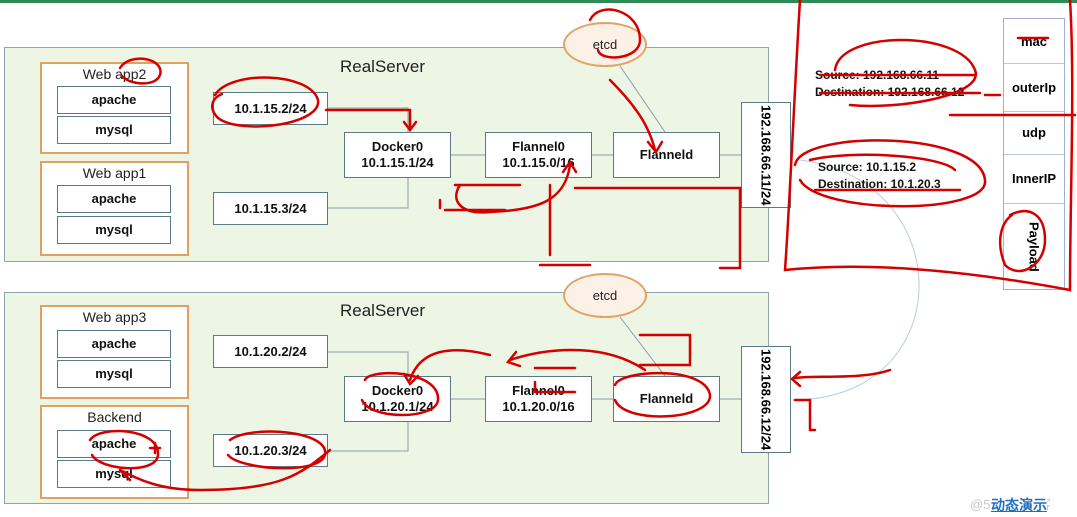 This screenshot has height=517, width=1077. Describe the element at coordinates (1034, 87) in the screenshot. I see `packet-outer-ip: outerIp` at that location.